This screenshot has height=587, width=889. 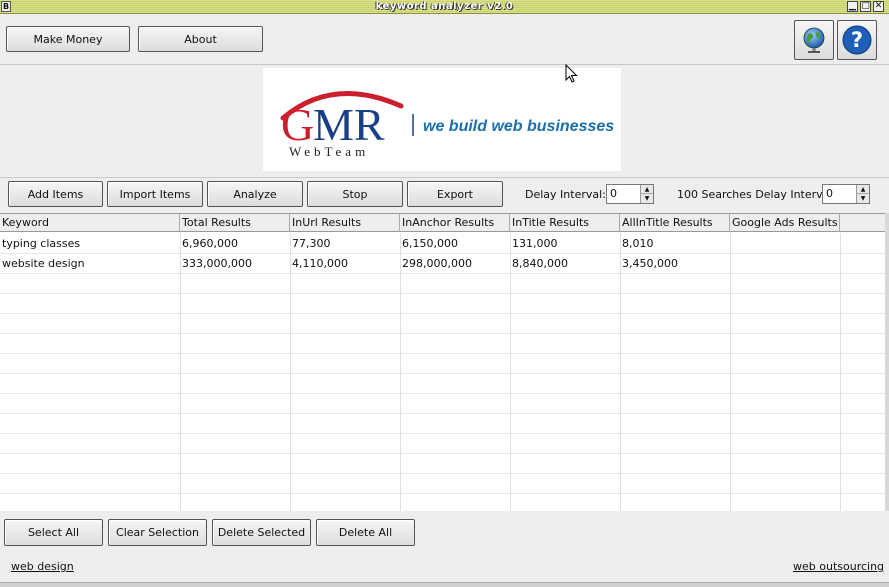 I want to click on searches-delay-label: 100 Searches Delay Interval:, so click(x=757, y=194).